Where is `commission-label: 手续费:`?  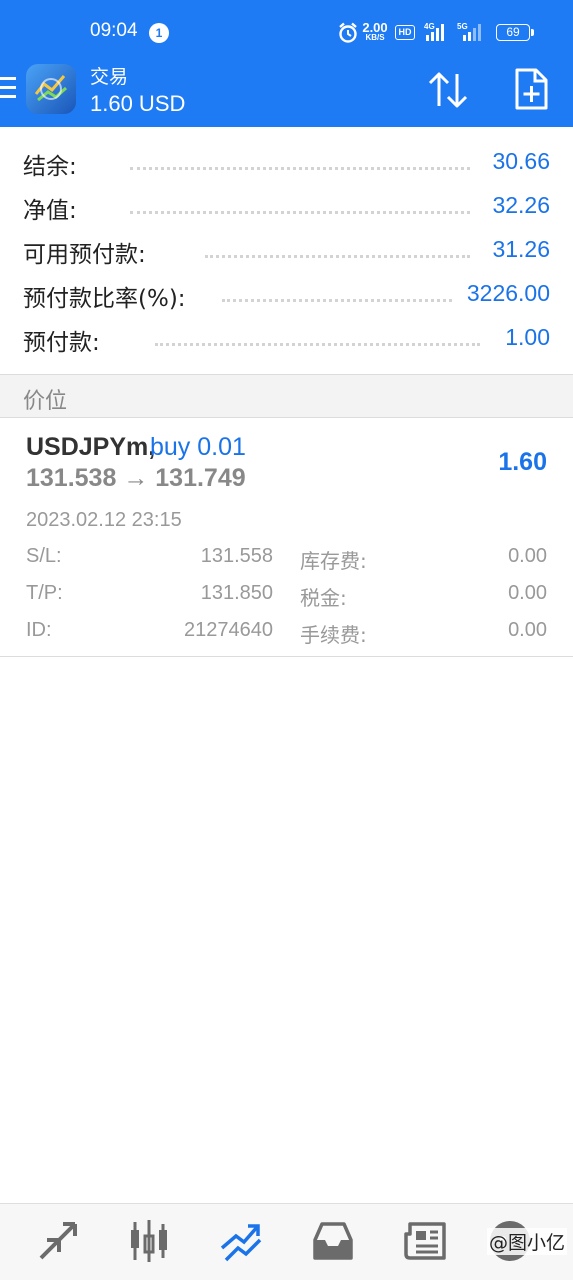 commission-label: 手续费: is located at coordinates (333, 635).